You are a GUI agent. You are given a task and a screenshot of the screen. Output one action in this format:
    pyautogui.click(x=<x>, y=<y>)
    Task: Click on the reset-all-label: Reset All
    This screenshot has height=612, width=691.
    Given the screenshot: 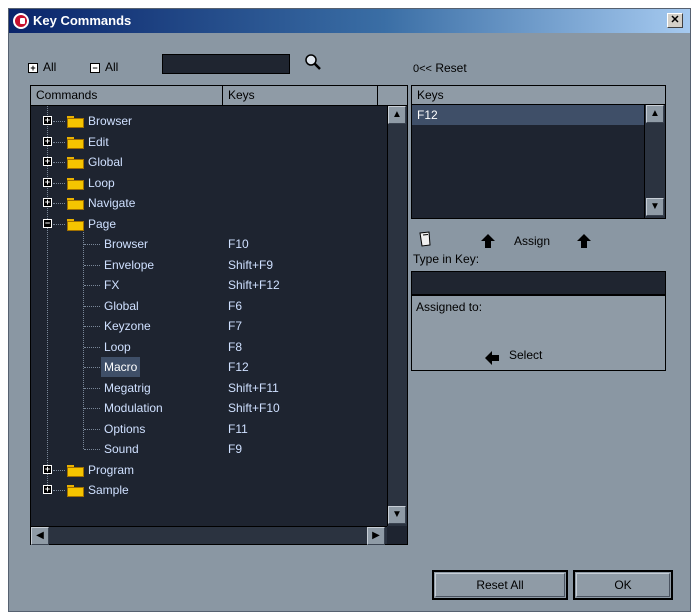 What is the action you would take?
    pyautogui.click(x=500, y=585)
    